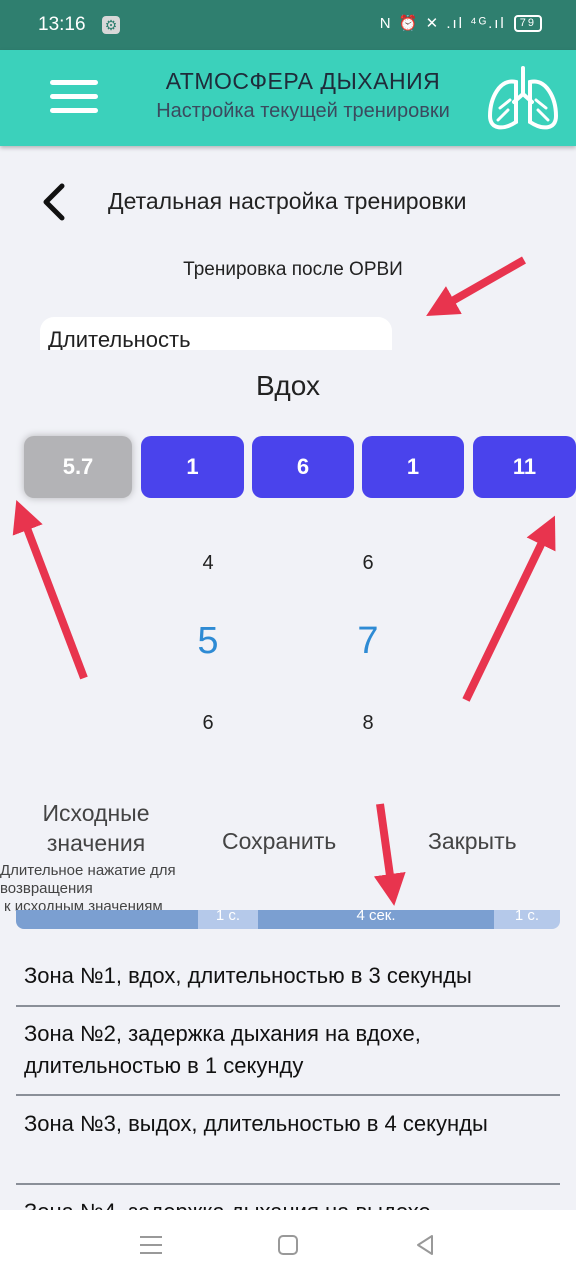 The image size is (576, 1280). Describe the element at coordinates (509, 608) in the screenshot. I see `arrow-to-last-segment` at that location.